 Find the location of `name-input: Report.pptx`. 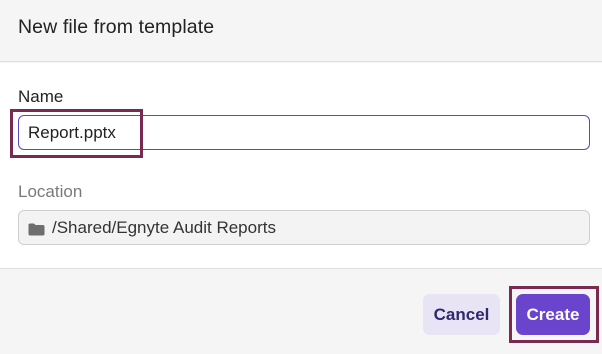

name-input: Report.pptx is located at coordinates (304, 132).